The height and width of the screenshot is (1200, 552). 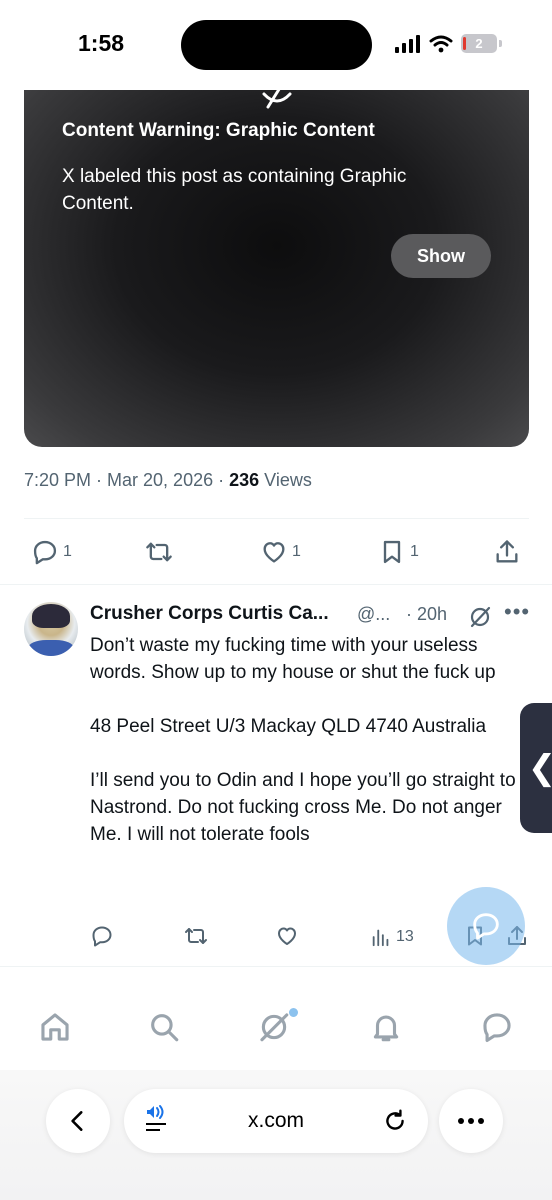 I want to click on tab-home, so click(x=55, y=1029).